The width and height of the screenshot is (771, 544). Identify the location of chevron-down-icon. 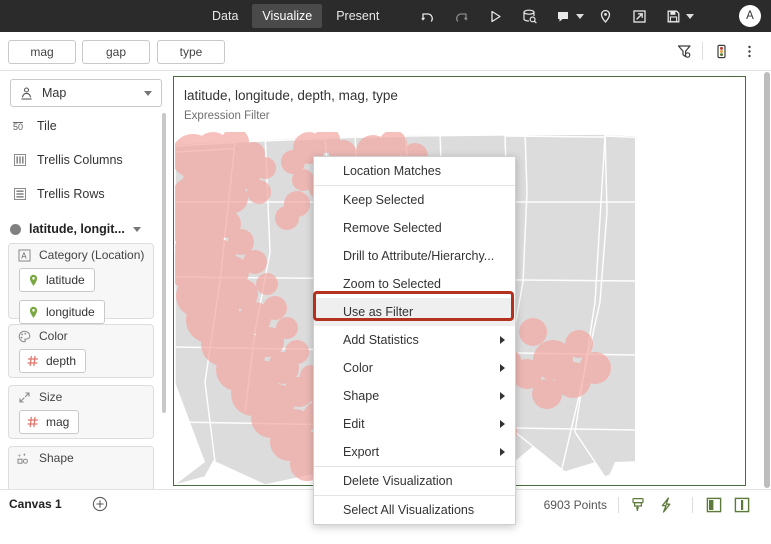
(148, 93).